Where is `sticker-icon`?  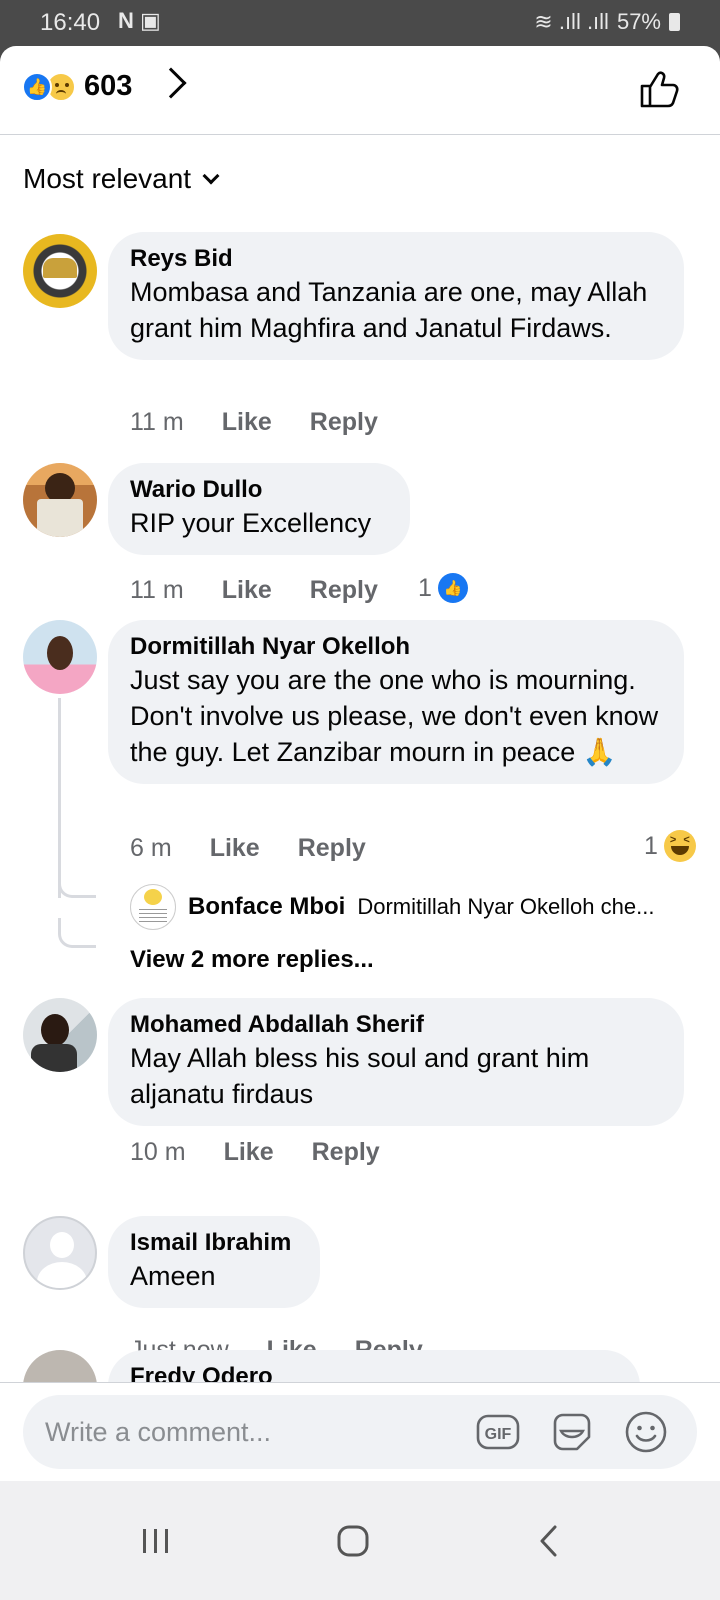 sticker-icon is located at coordinates (572, 1432).